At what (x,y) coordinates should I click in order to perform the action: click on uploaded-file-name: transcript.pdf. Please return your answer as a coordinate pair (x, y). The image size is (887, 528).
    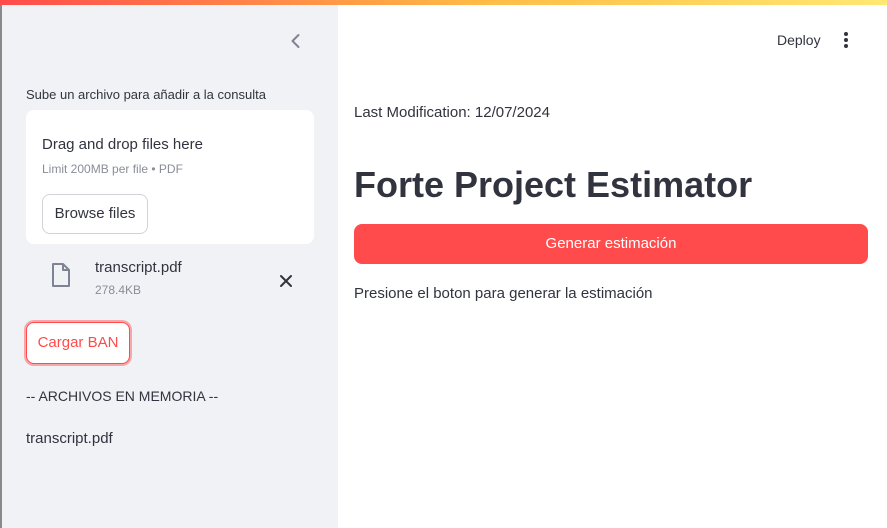
    Looking at the image, I should click on (138, 267).